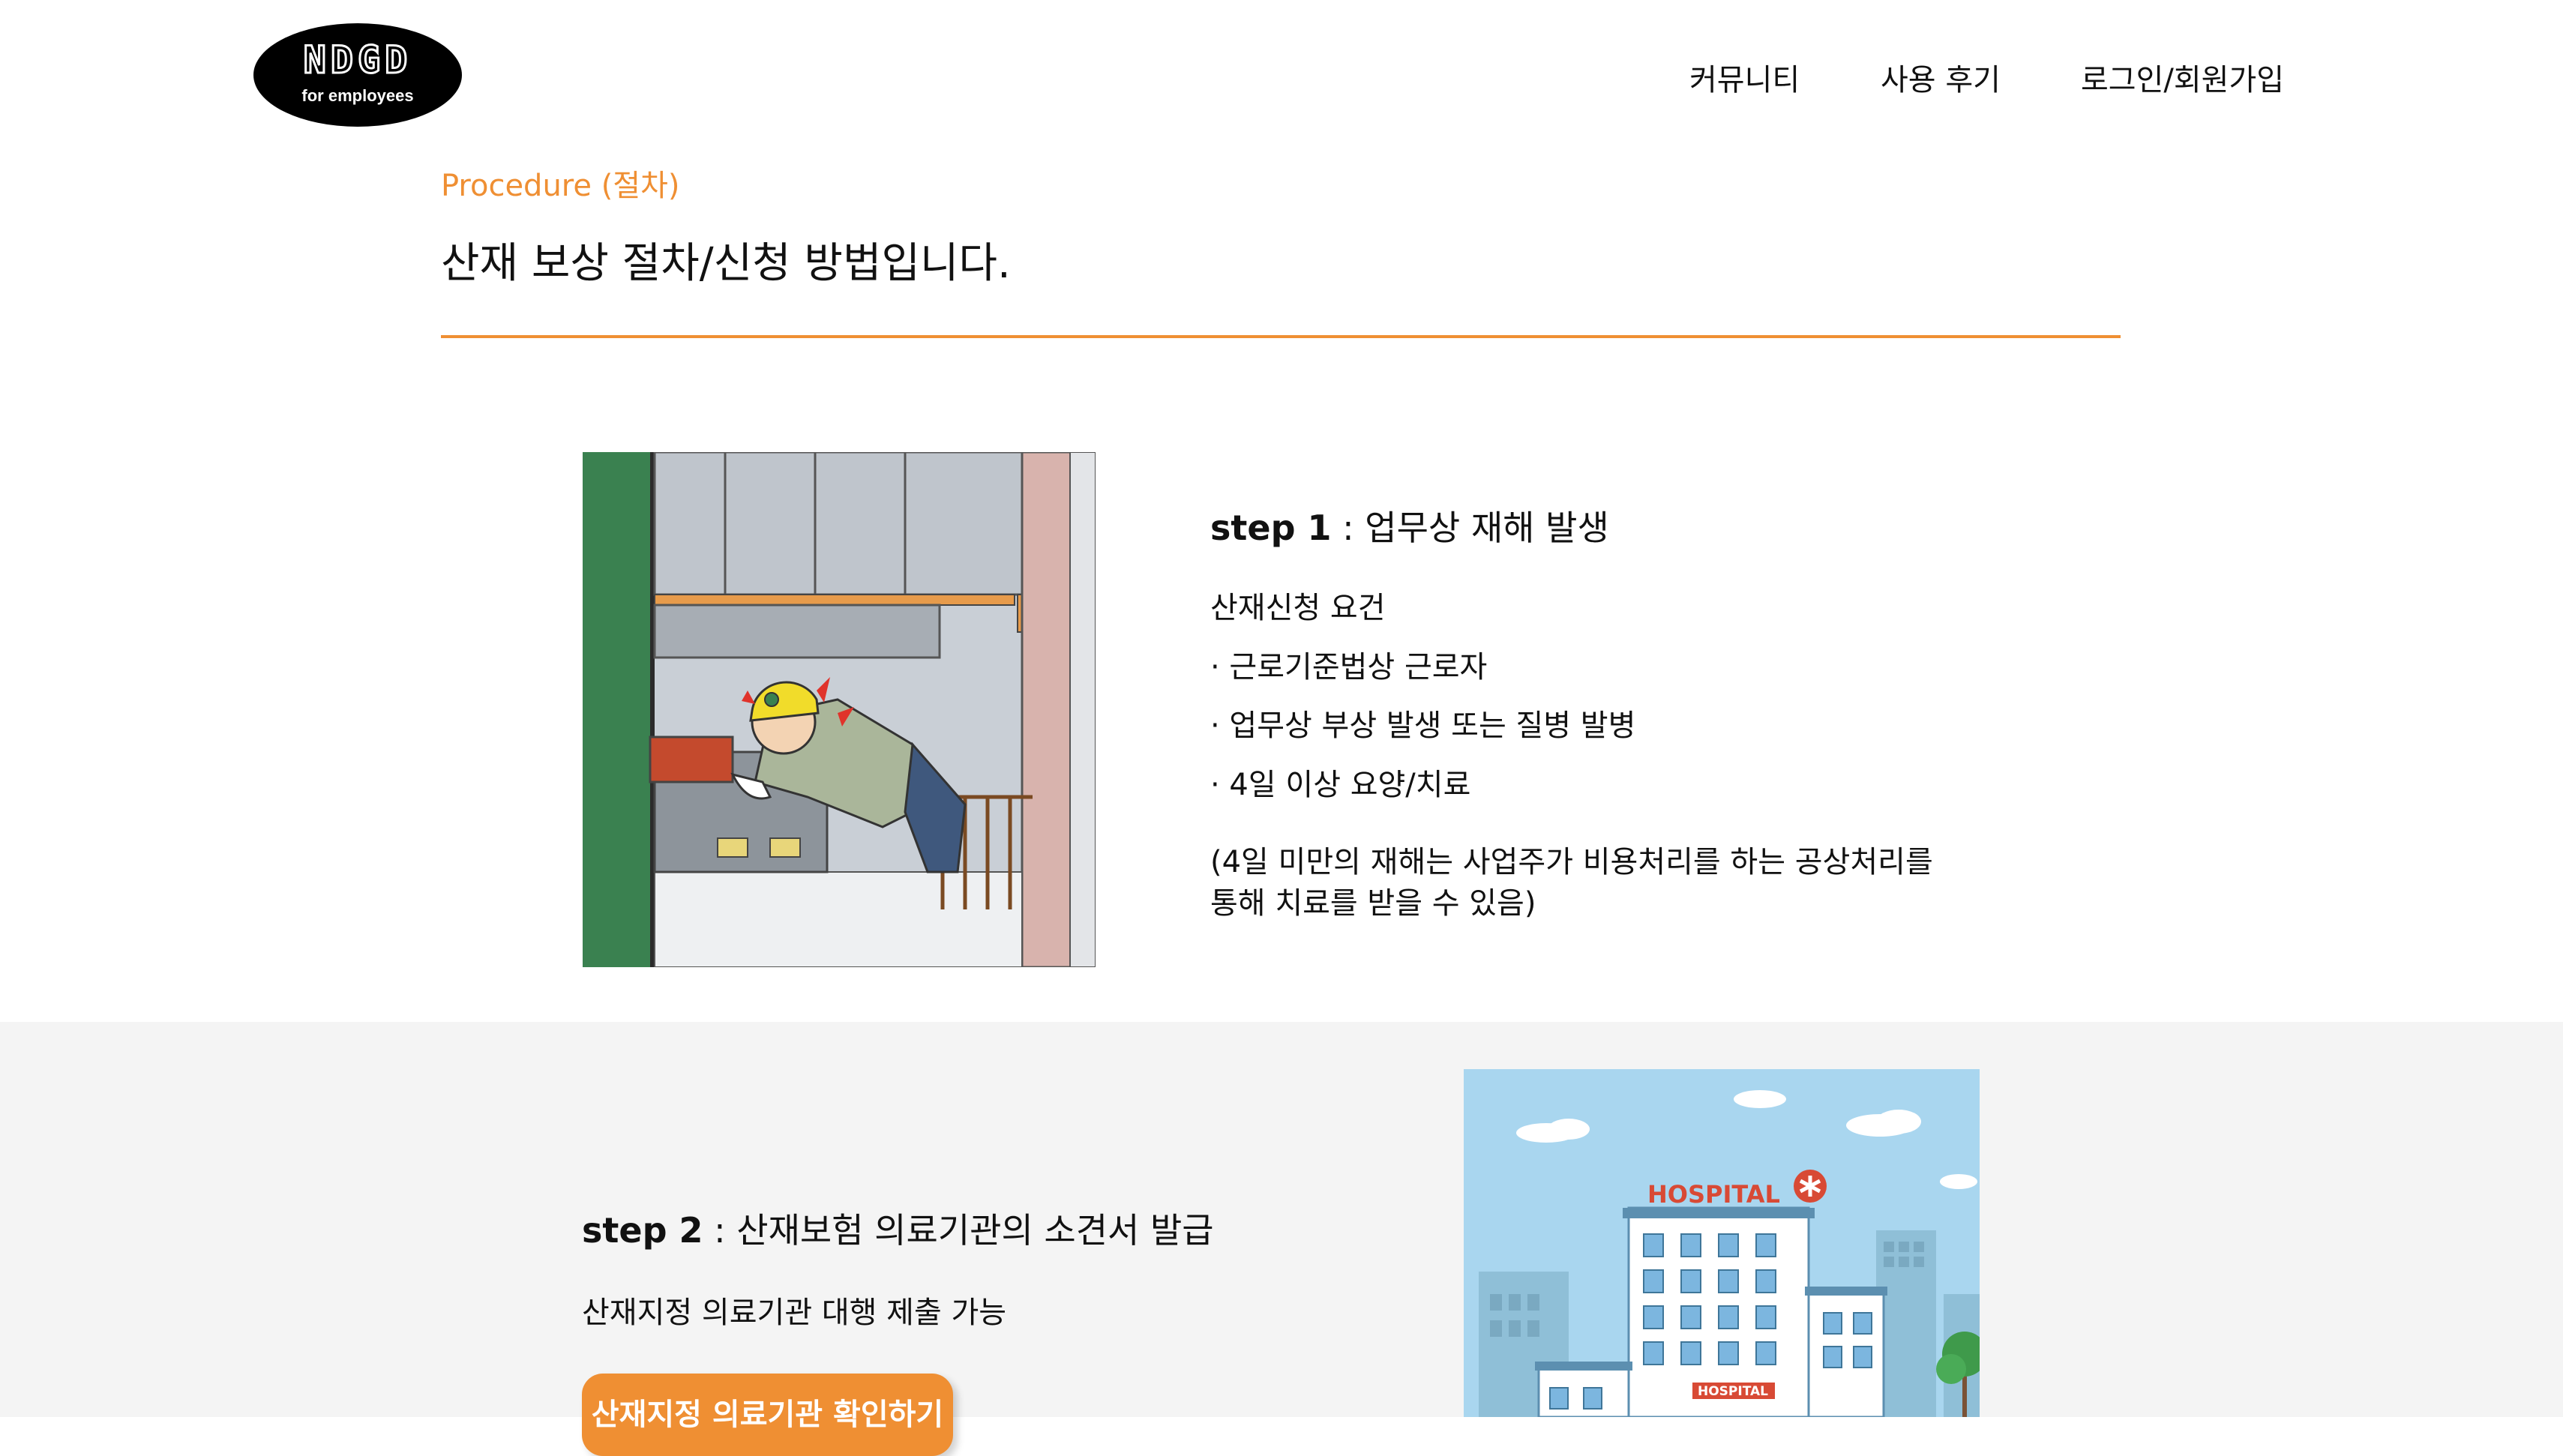 The width and height of the screenshot is (2563, 1456). What do you see at coordinates (1349, 667) in the screenshot?
I see `step1-requirement-item: · 근로기준법상 근로자` at bounding box center [1349, 667].